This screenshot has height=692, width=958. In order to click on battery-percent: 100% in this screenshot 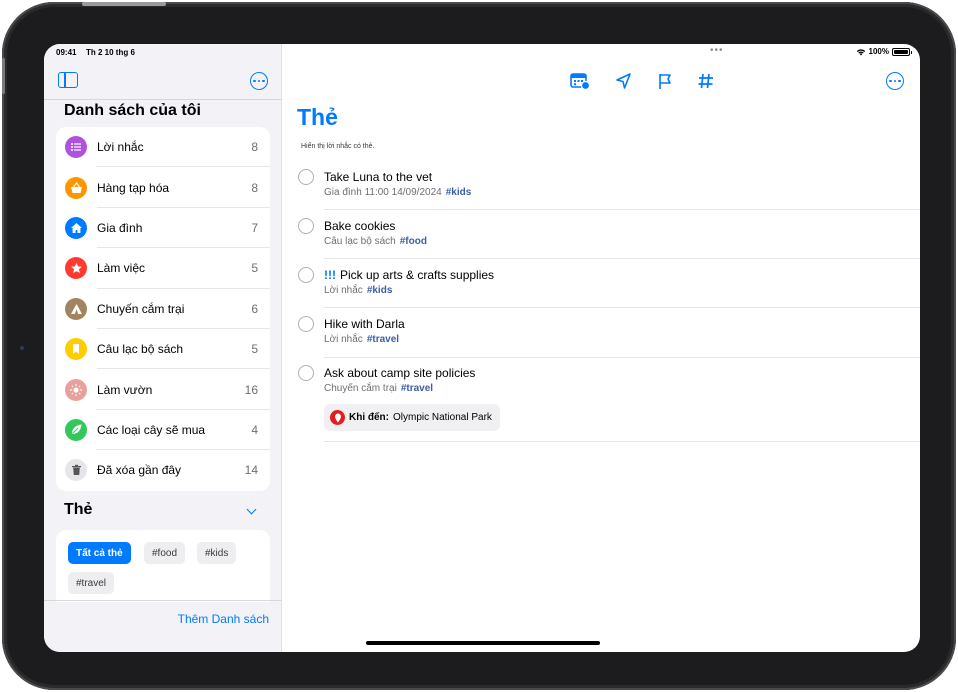, I will do `click(878, 51)`.